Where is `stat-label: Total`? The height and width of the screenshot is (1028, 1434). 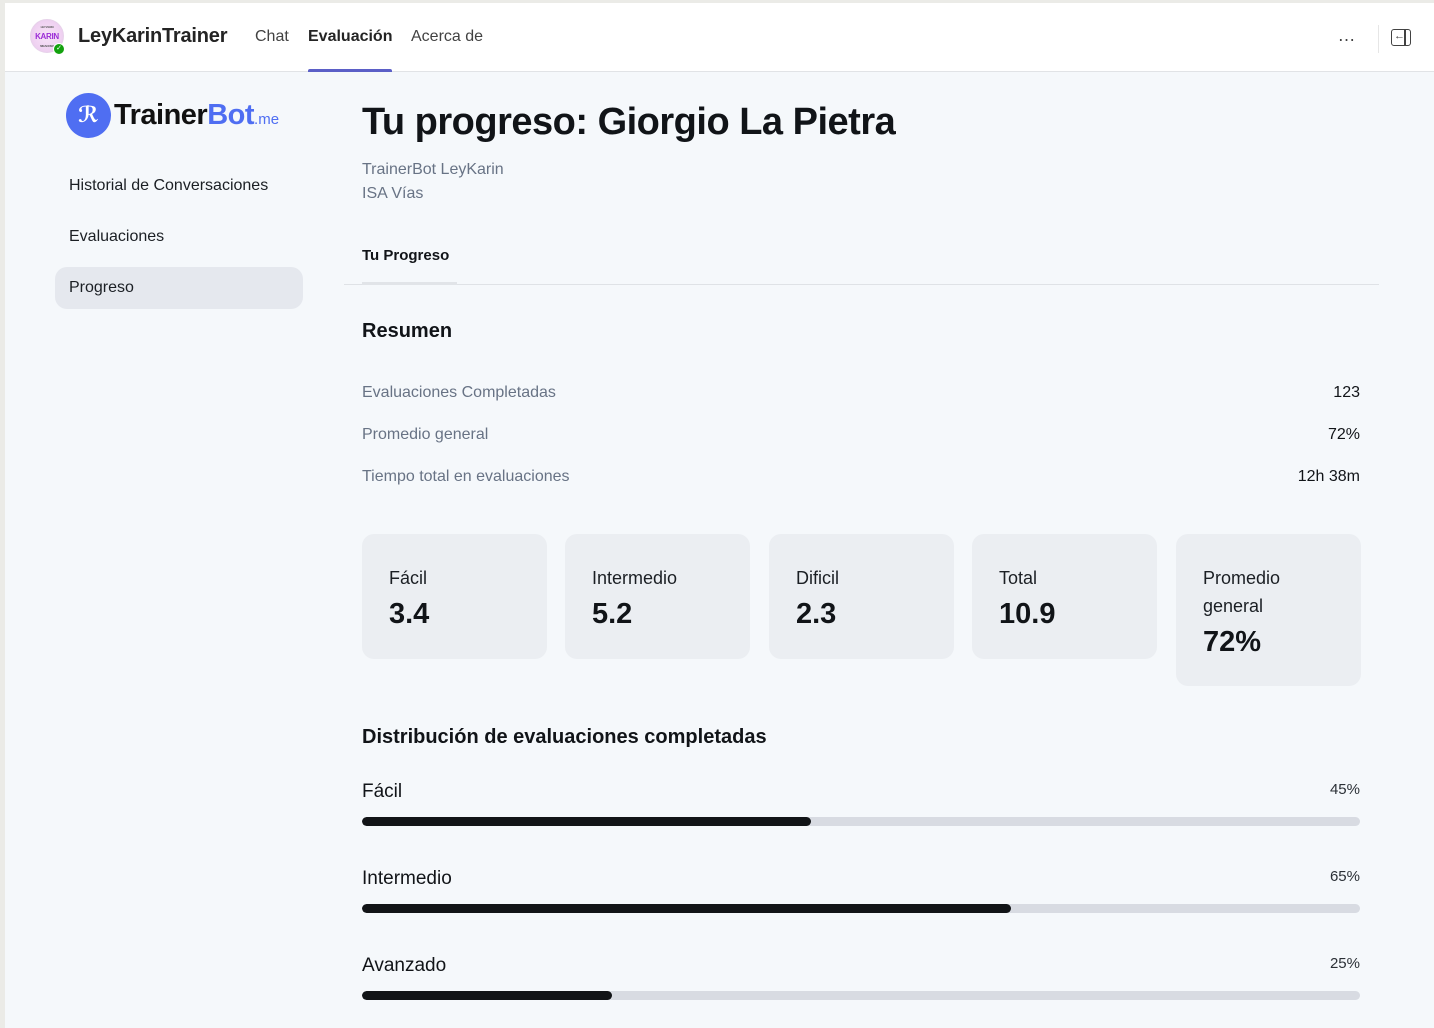
stat-label: Total is located at coordinates (1018, 578).